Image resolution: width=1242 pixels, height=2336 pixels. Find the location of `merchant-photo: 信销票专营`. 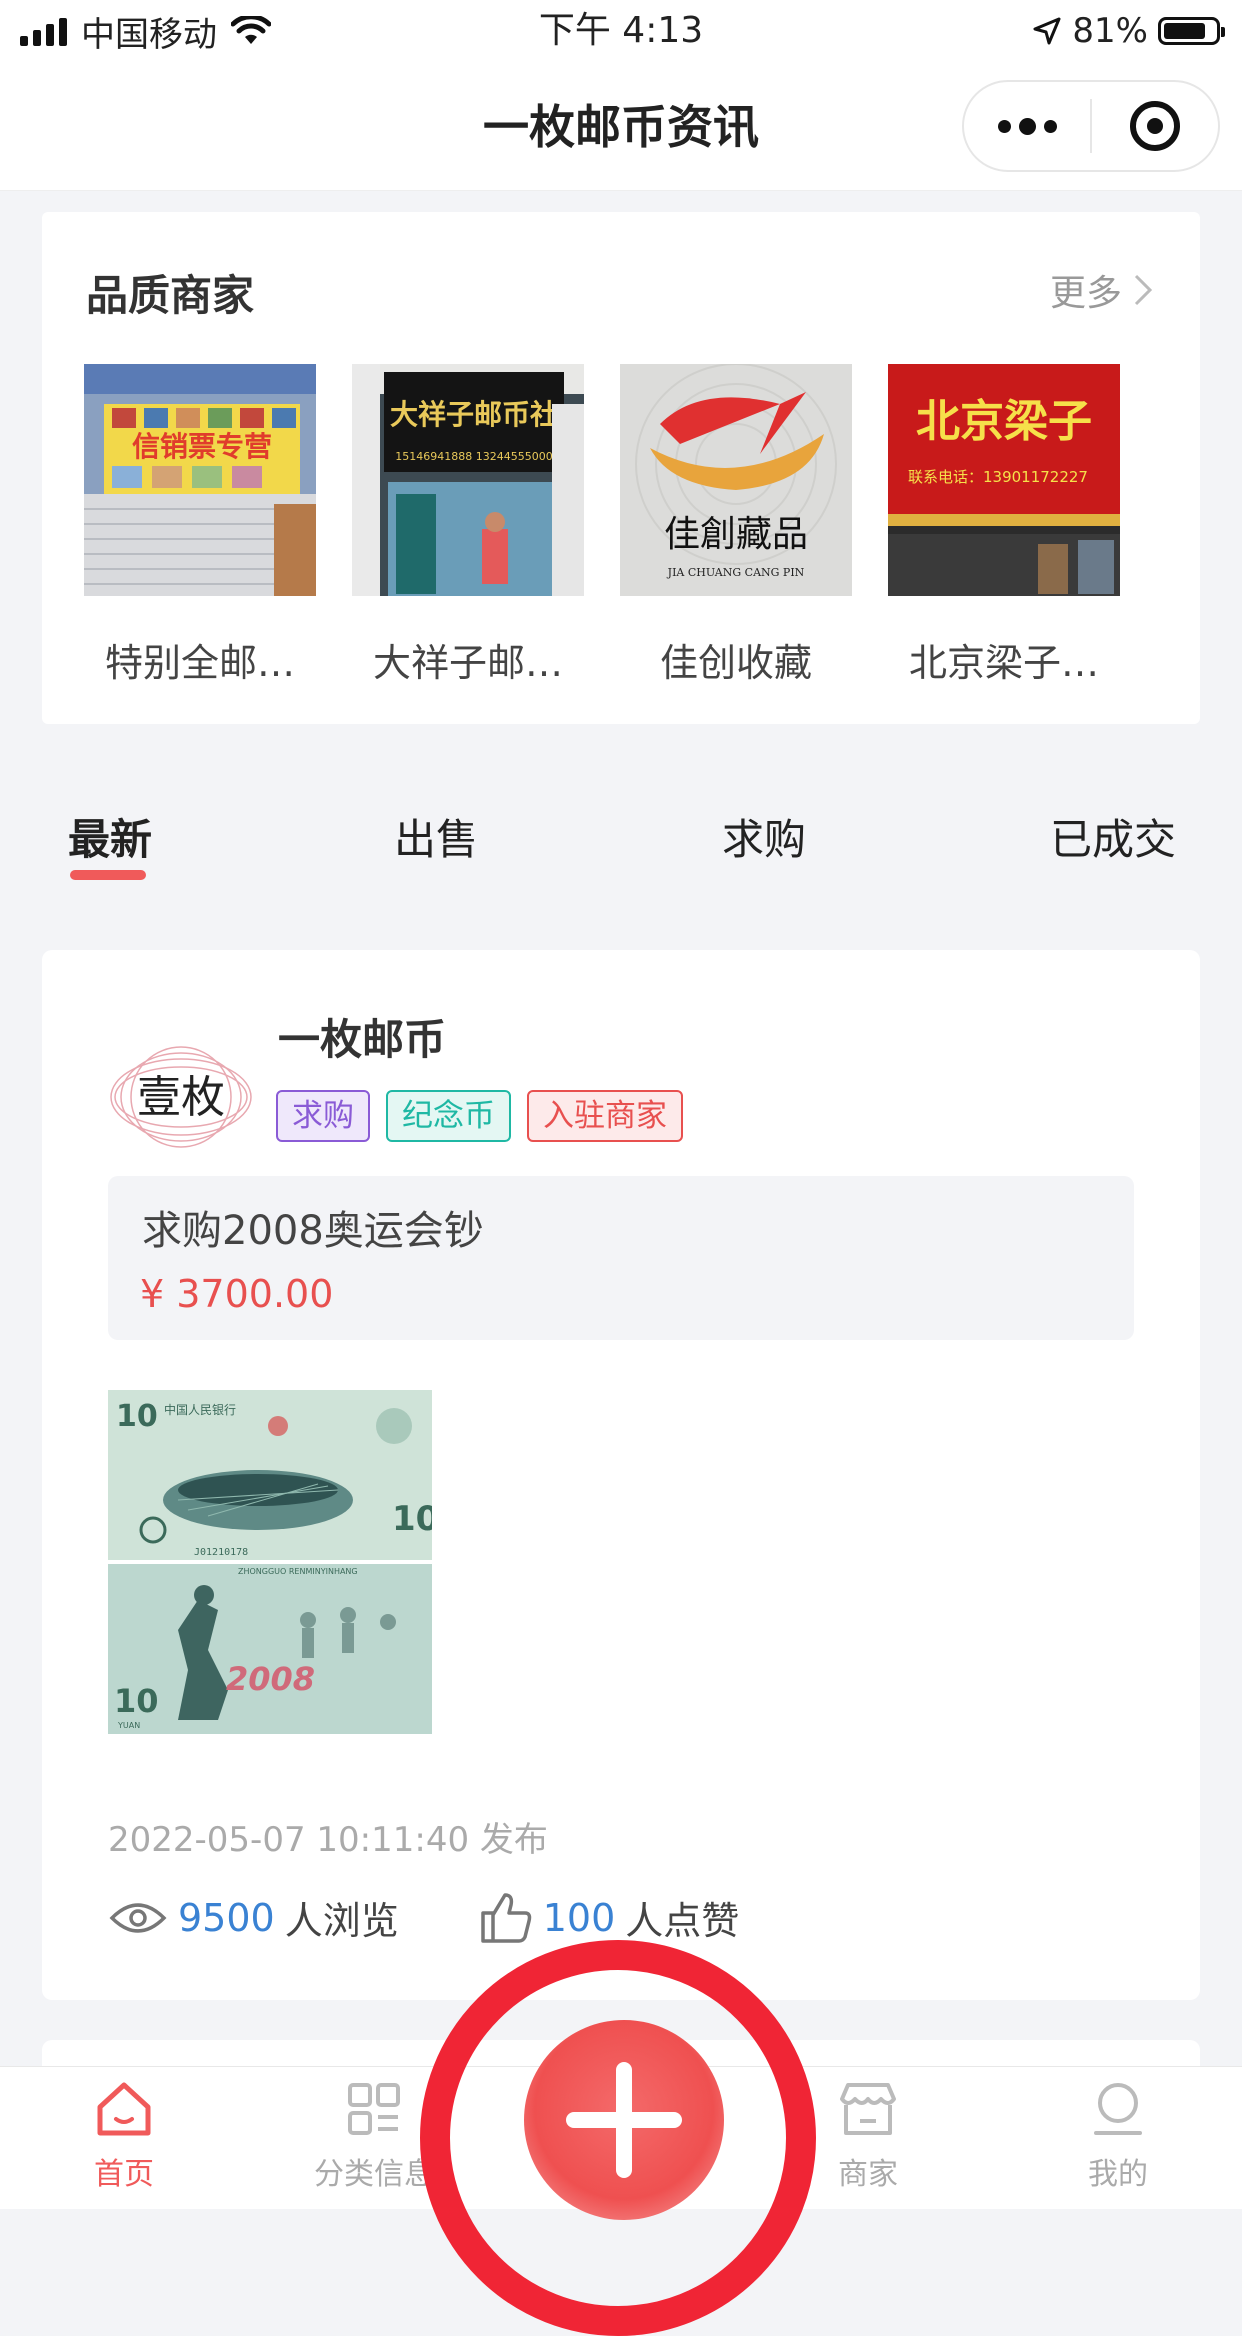

merchant-photo: 信销票专营 is located at coordinates (200, 480).